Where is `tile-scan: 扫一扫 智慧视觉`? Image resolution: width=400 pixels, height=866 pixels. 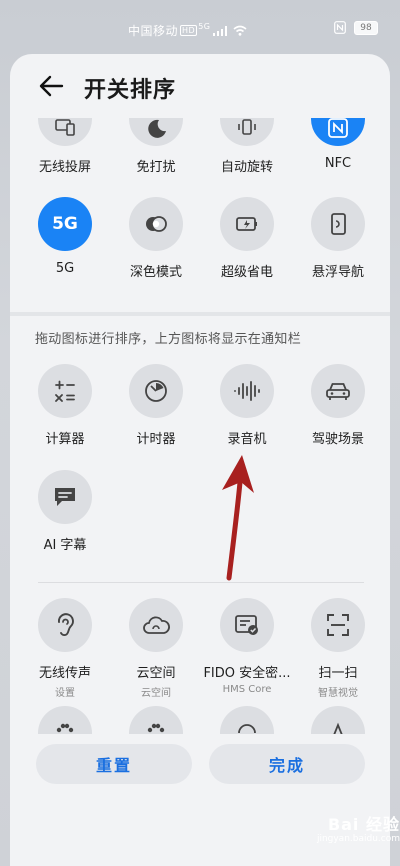
tile-scan: 扫一扫 智慧视觉 is located at coordinates (338, 648).